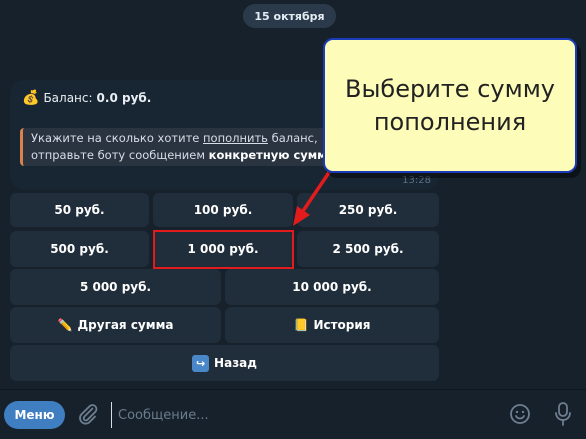 This screenshot has width=586, height=439. I want to click on amount-10000-button: 10 000 руб., so click(332, 287).